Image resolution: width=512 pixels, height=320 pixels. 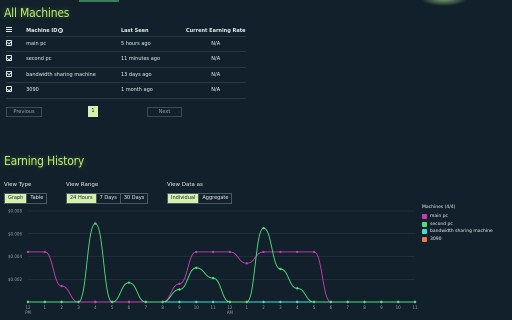 What do you see at coordinates (37, 13) in the screenshot?
I see `machines-title: All Machines` at bounding box center [37, 13].